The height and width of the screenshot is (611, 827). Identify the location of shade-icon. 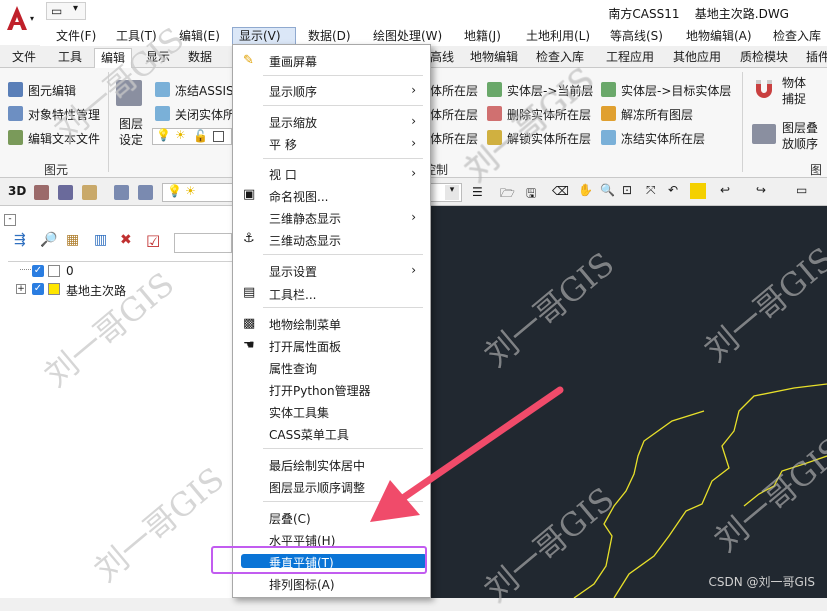
(89, 192).